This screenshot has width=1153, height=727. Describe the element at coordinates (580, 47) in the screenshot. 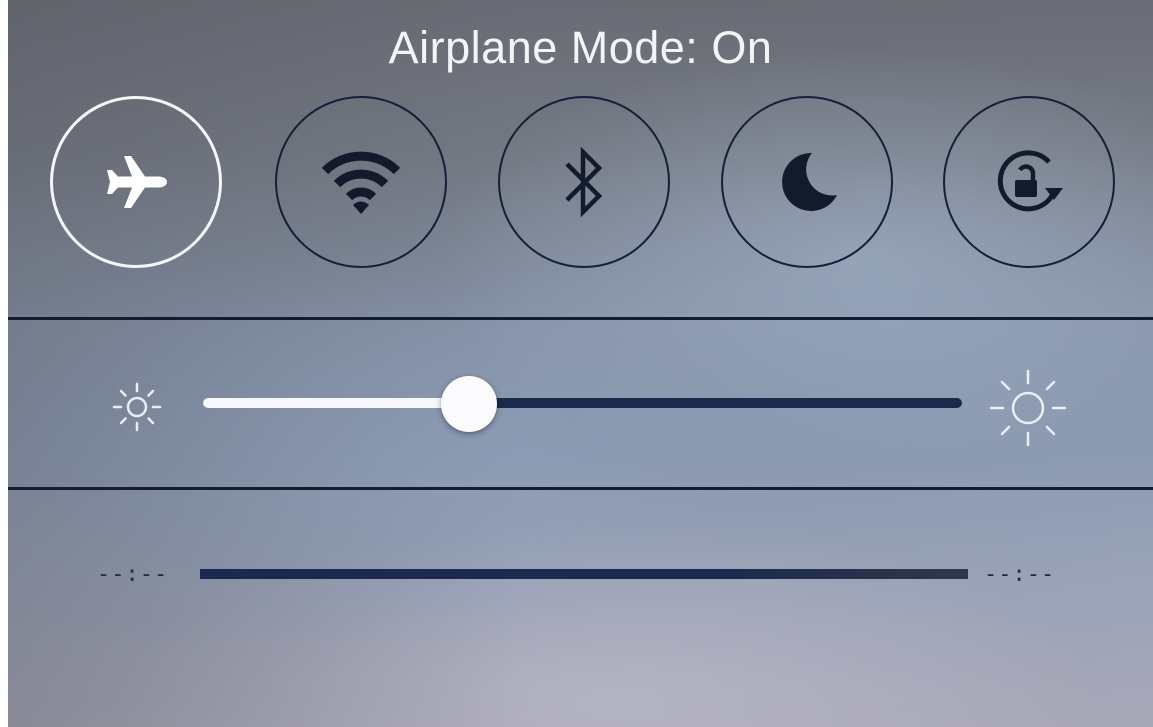

I see `airplane-mode-status: Airplane Mode: On` at that location.